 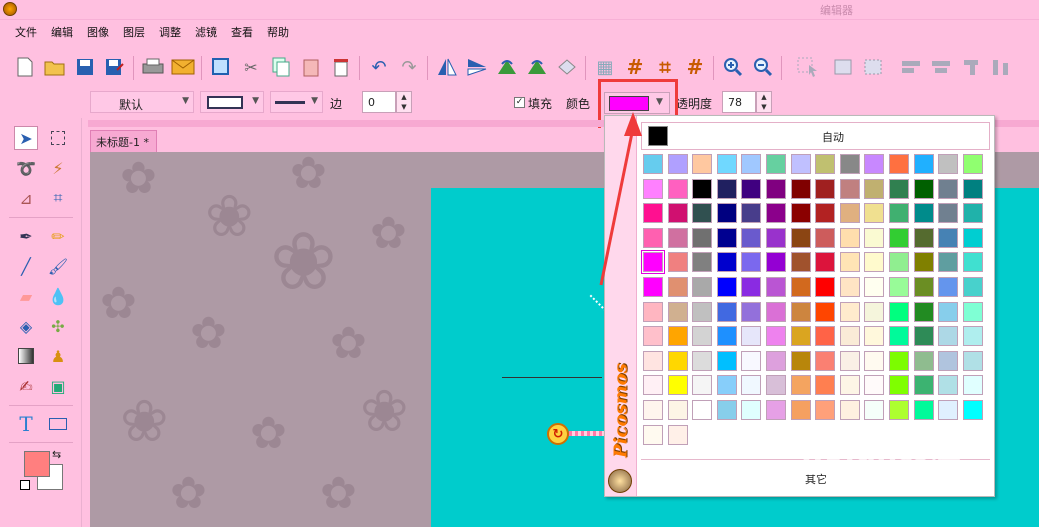 What do you see at coordinates (808, 67) in the screenshot?
I see `select-object-button` at bounding box center [808, 67].